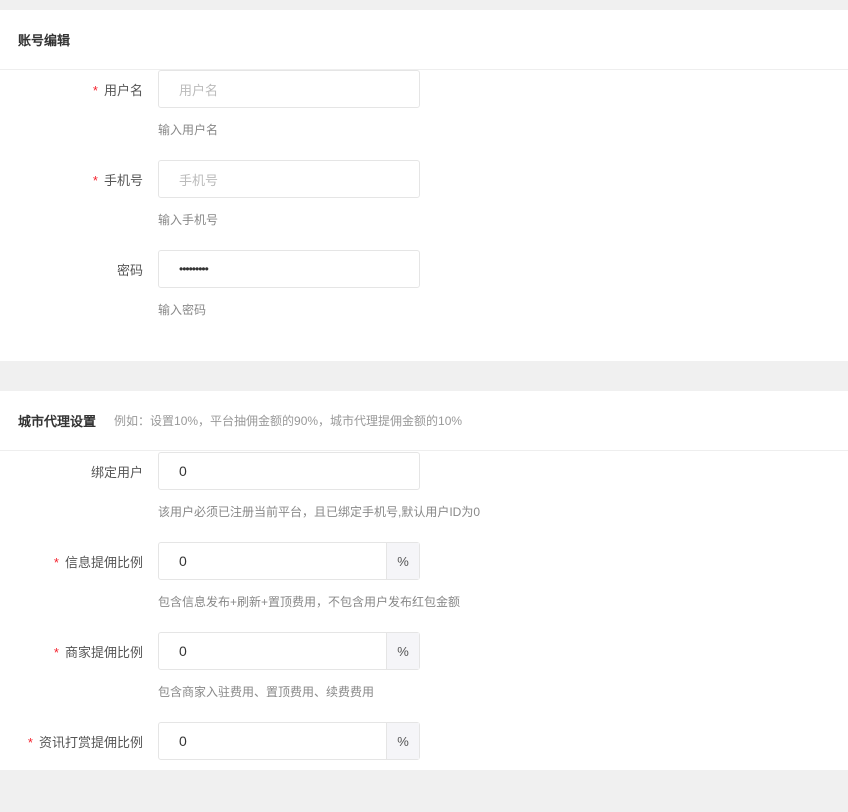 The image size is (848, 812). What do you see at coordinates (424, 767) in the screenshot?
I see `form-row-news-reward-ratio: * 资讯打赏提佣比例 0%` at bounding box center [424, 767].